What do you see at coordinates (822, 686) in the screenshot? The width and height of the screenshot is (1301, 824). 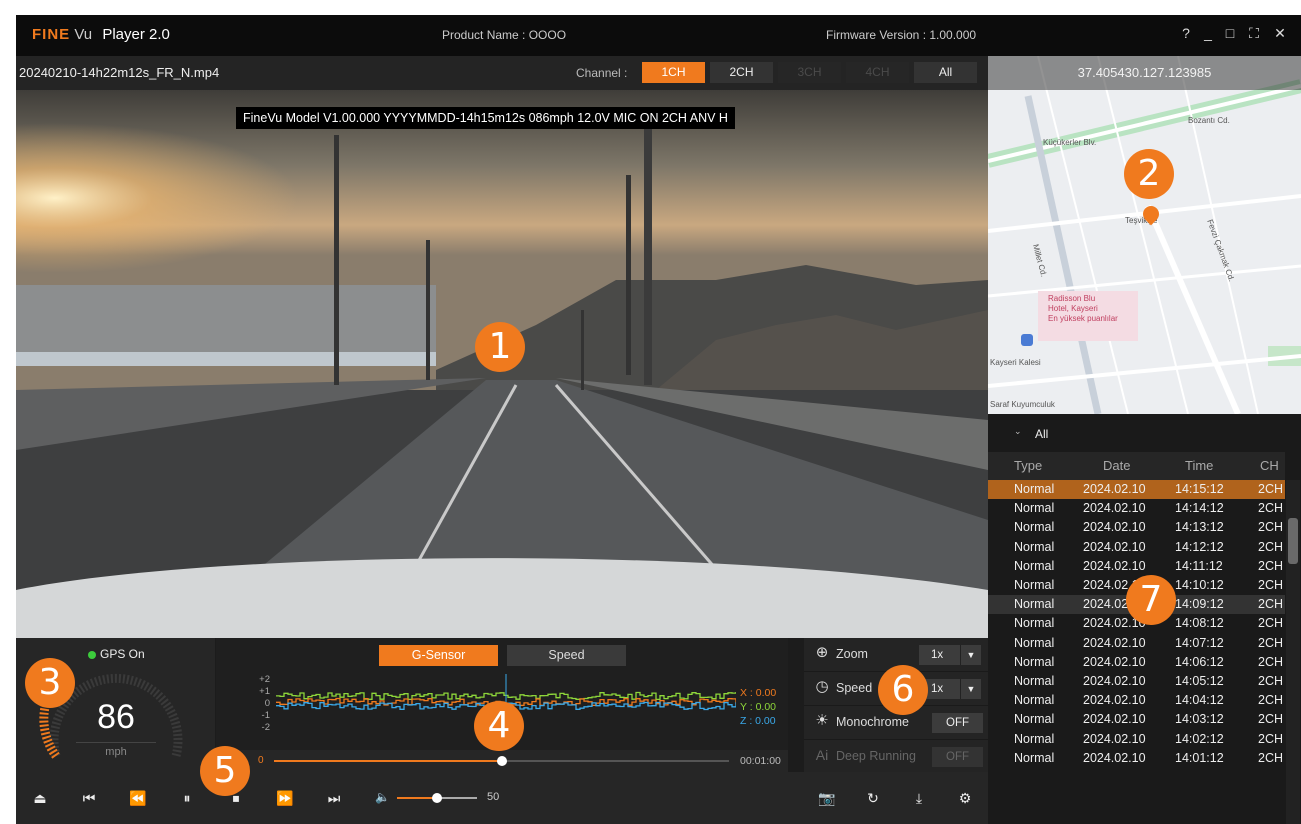 I see `speedometer-icon: ◷` at bounding box center [822, 686].